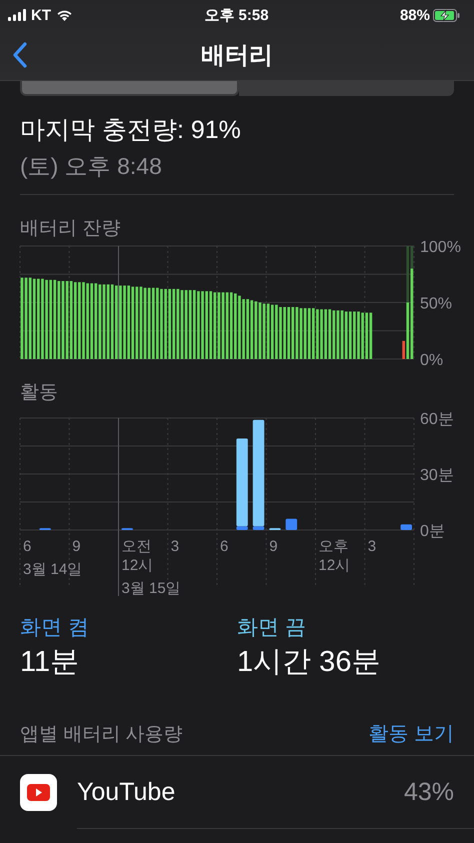  Describe the element at coordinates (411, 733) in the screenshot. I see `show-activity-link: 활동 보기` at that location.